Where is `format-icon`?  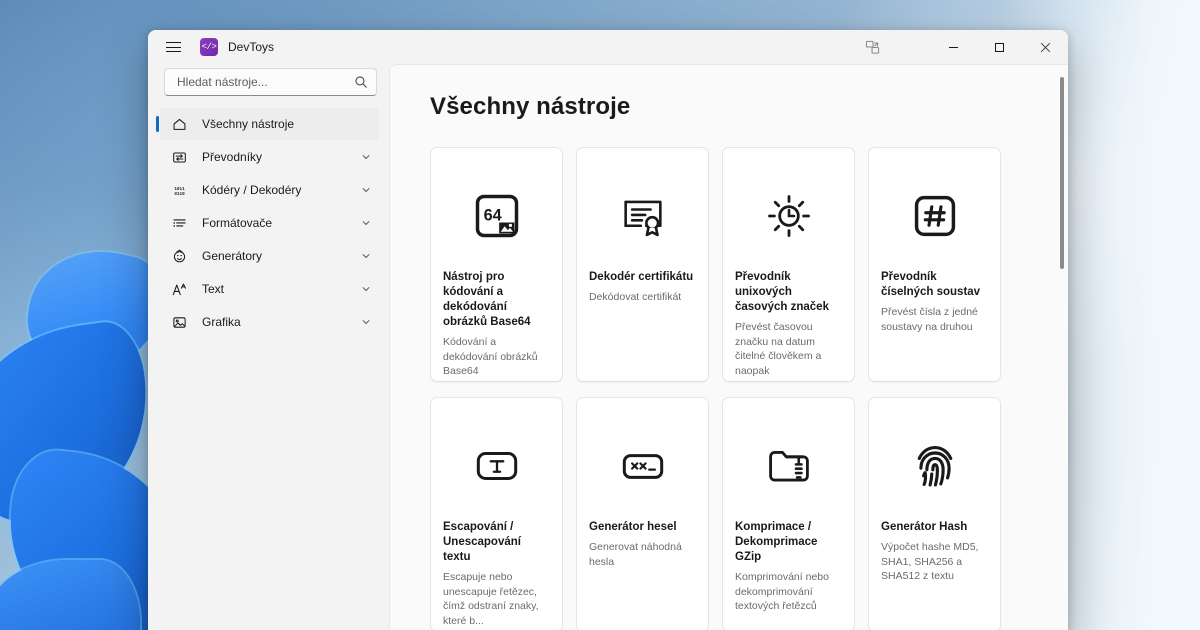
format-icon is located at coordinates (179, 223).